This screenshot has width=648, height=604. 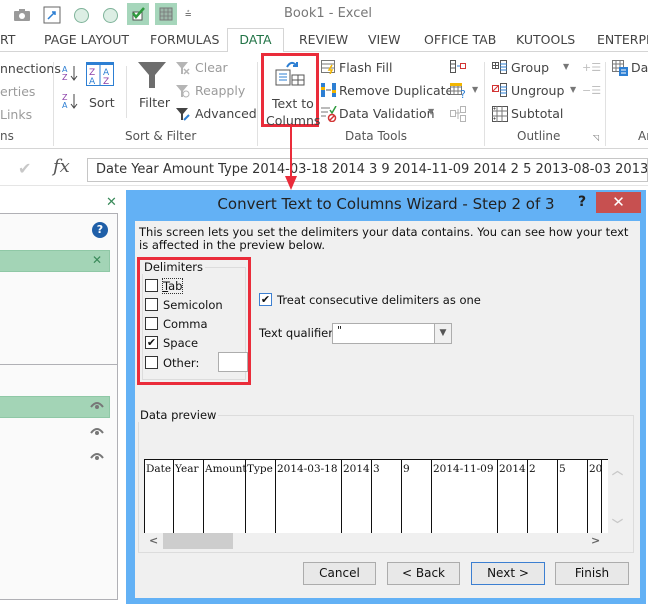 I want to click on filter-icon, so click(x=152, y=76).